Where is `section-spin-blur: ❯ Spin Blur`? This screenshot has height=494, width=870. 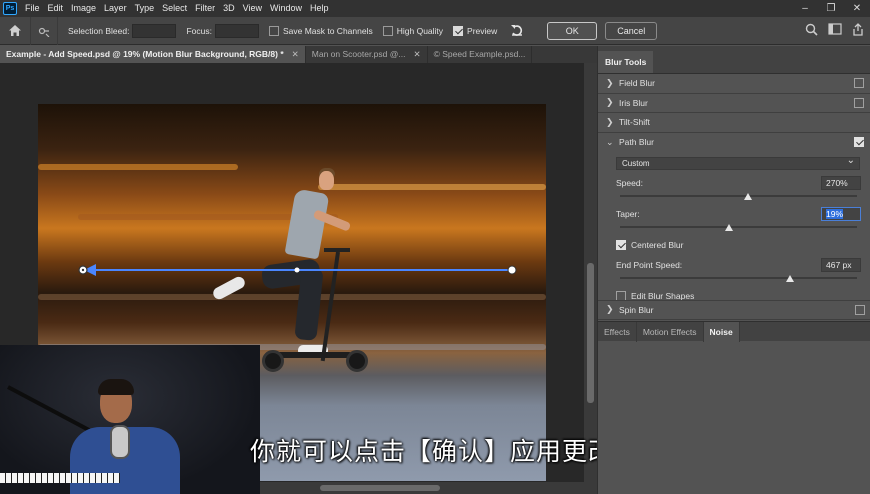
section-spin-blur: ❯ Spin Blur is located at coordinates (734, 310).